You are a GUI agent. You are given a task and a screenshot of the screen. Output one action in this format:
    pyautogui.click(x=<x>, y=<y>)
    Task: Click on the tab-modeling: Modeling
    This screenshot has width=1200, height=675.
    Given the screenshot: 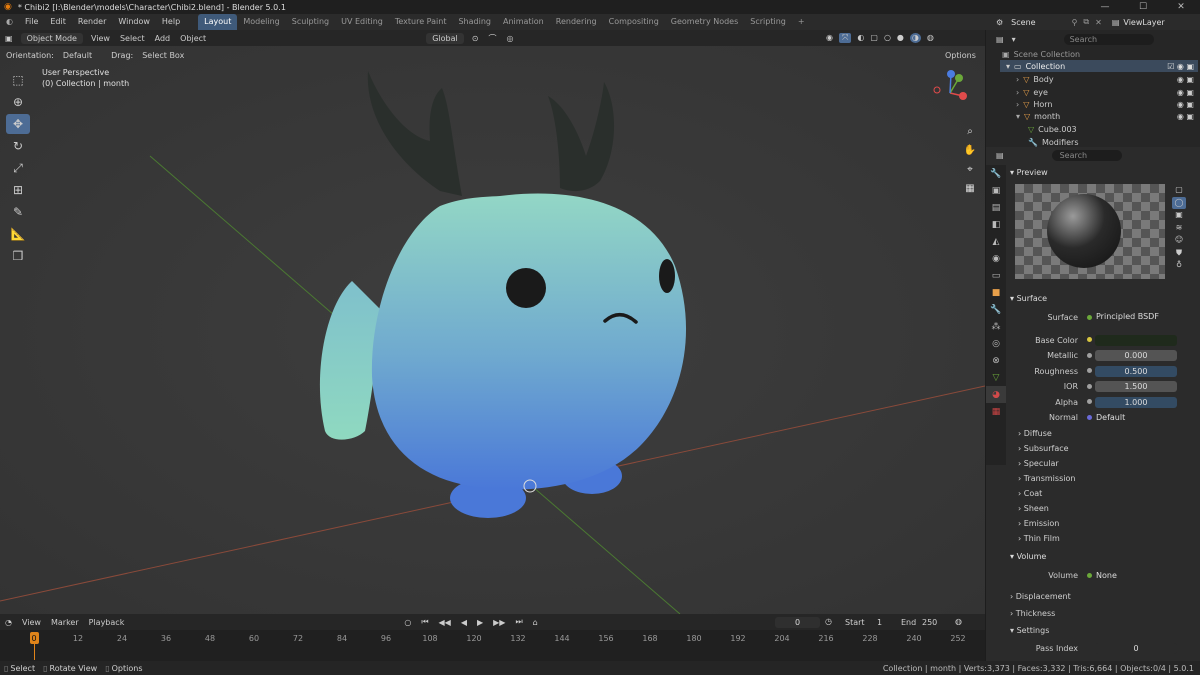 What is the action you would take?
    pyautogui.click(x=261, y=22)
    